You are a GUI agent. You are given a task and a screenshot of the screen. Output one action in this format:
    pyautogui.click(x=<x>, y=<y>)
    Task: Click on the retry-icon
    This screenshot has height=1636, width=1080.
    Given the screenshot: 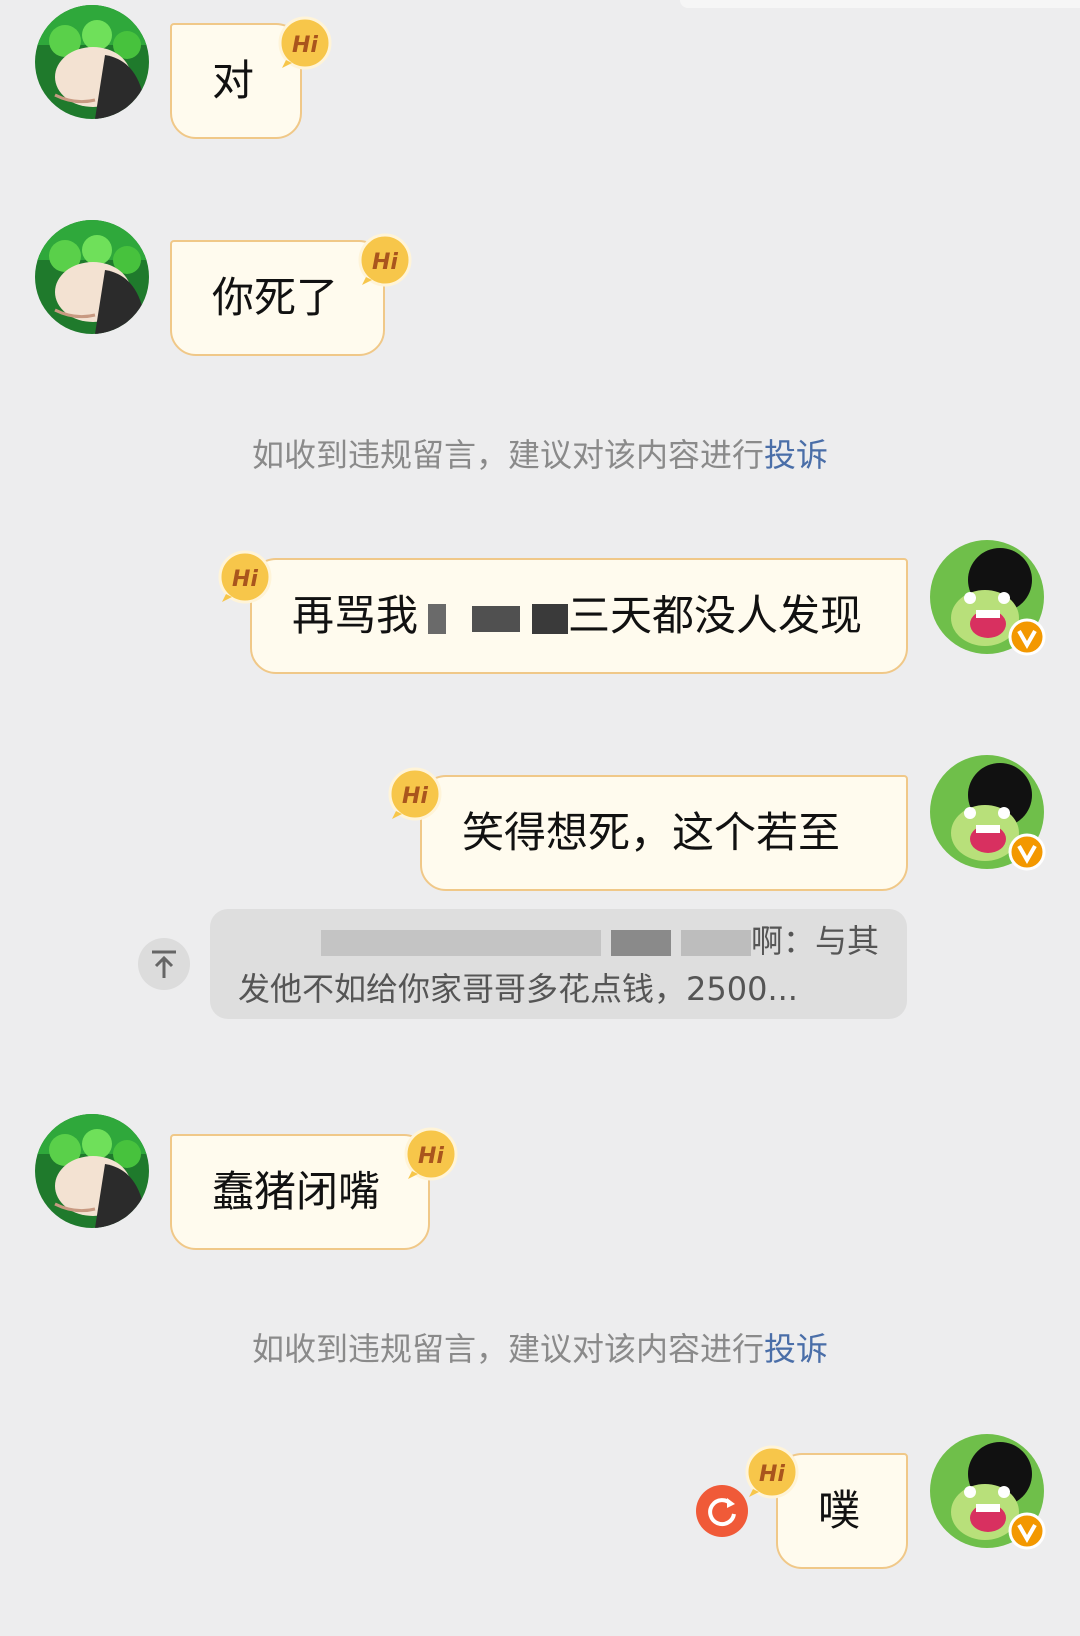 What is the action you would take?
    pyautogui.click(x=722, y=1511)
    